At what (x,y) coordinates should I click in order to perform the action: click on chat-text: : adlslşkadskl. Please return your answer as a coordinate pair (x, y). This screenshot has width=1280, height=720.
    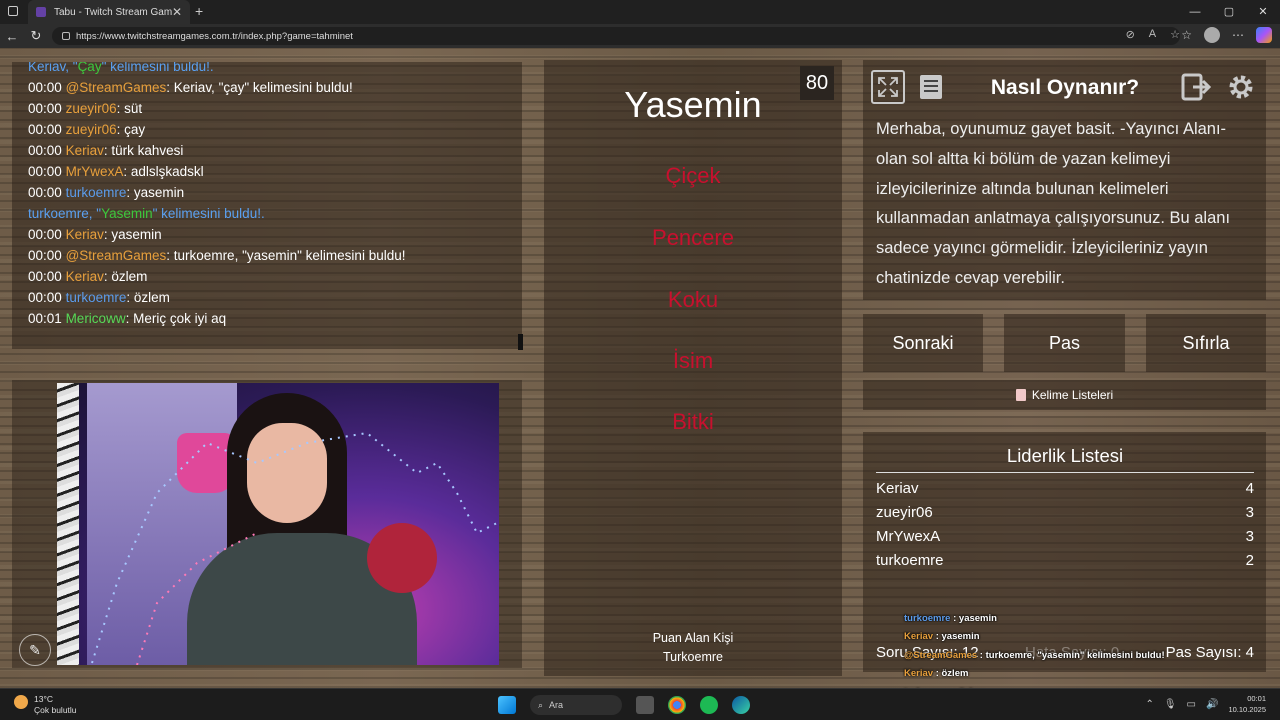
    Looking at the image, I should click on (163, 171).